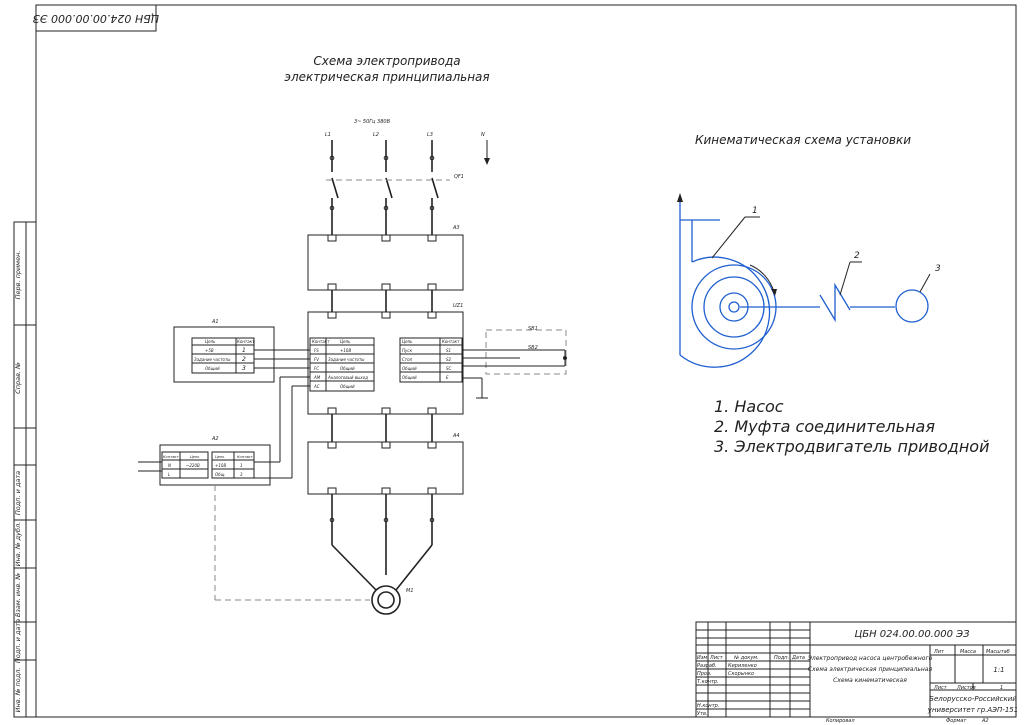 This screenshot has height=725, width=1024. I want to click on uz1-label: UZ1, so click(458, 306).